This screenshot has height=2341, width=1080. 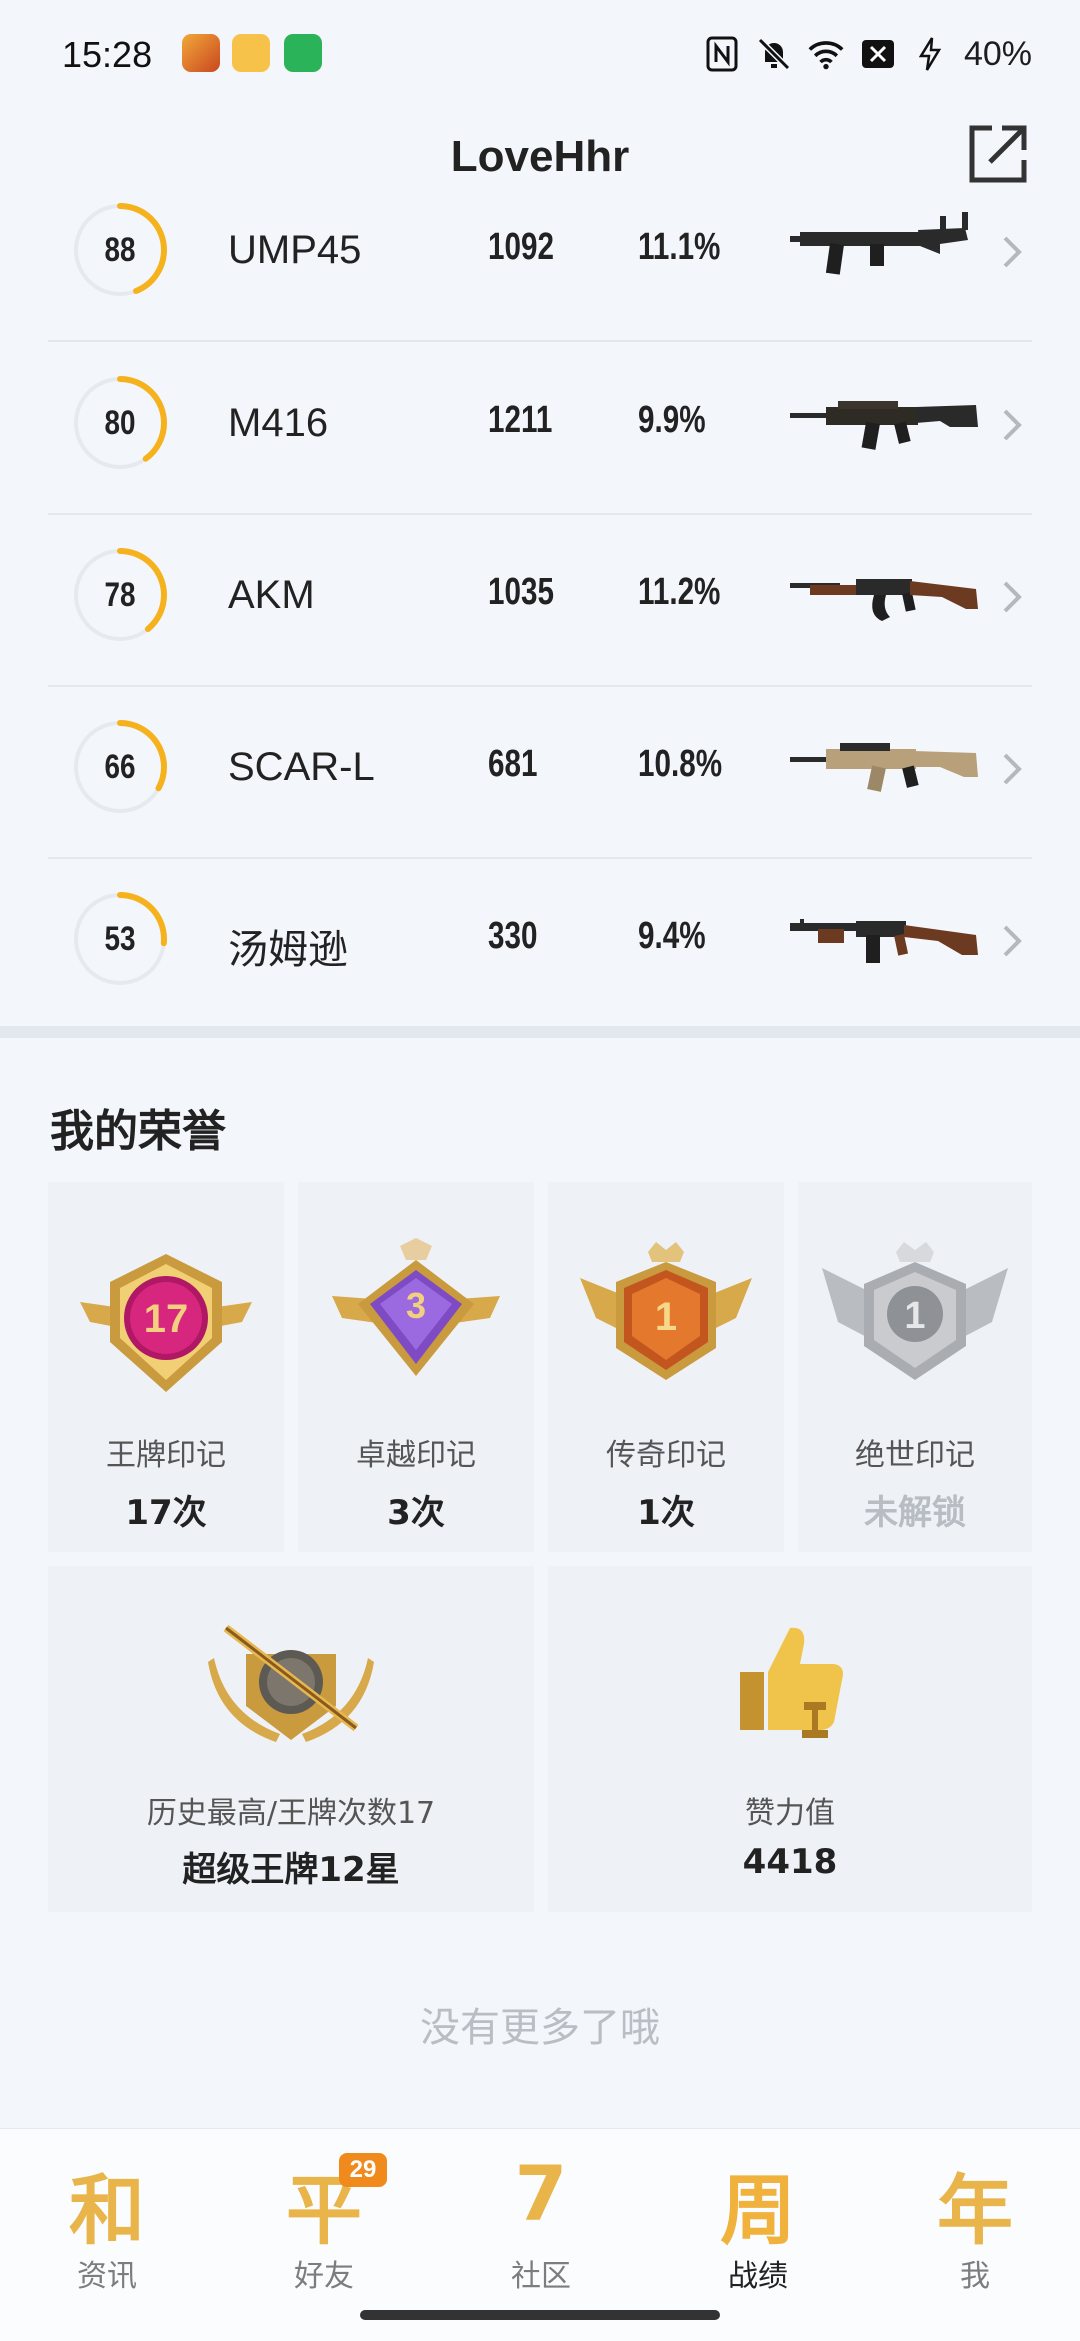 What do you see at coordinates (915, 1513) in the screenshot?
I see `mark-value-locked: 未解锁` at bounding box center [915, 1513].